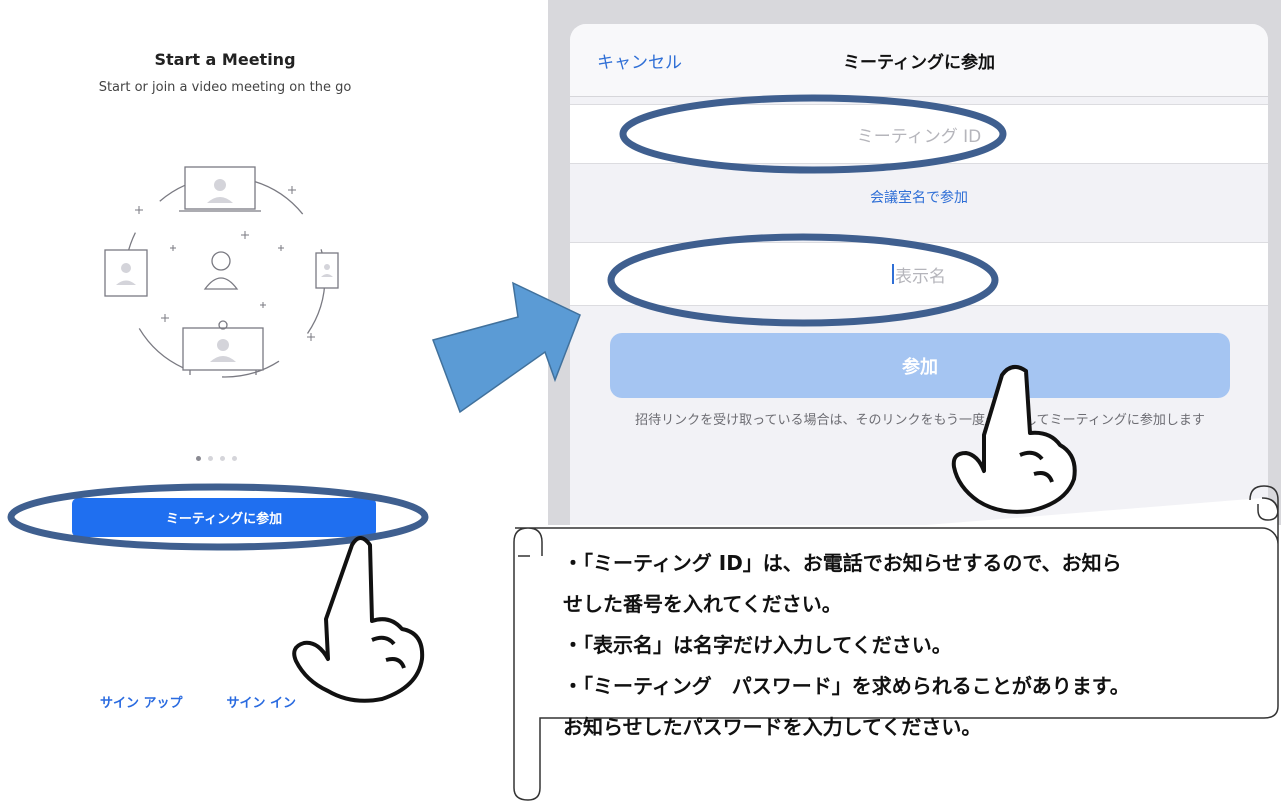 This screenshot has width=1281, height=805. I want to click on instruction-line: ・「表示名」は名字だけ入力してください。, so click(757, 645).